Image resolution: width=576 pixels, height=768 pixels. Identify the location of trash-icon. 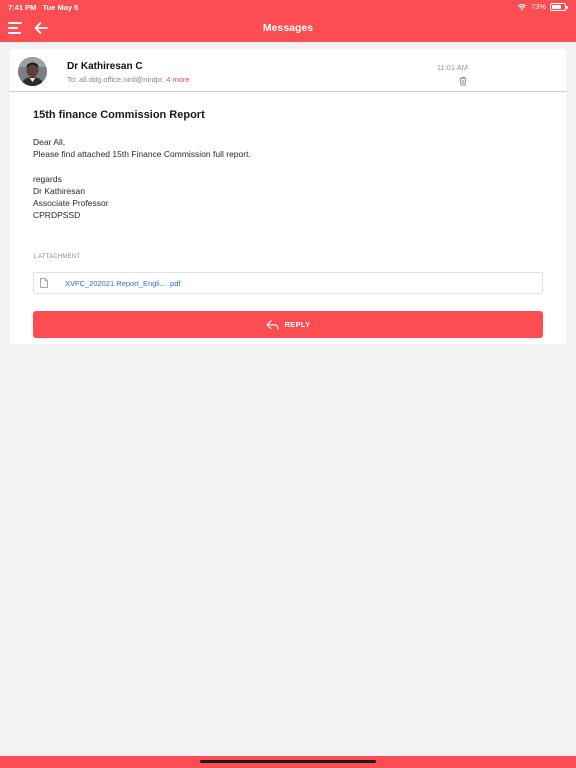
(463, 81).